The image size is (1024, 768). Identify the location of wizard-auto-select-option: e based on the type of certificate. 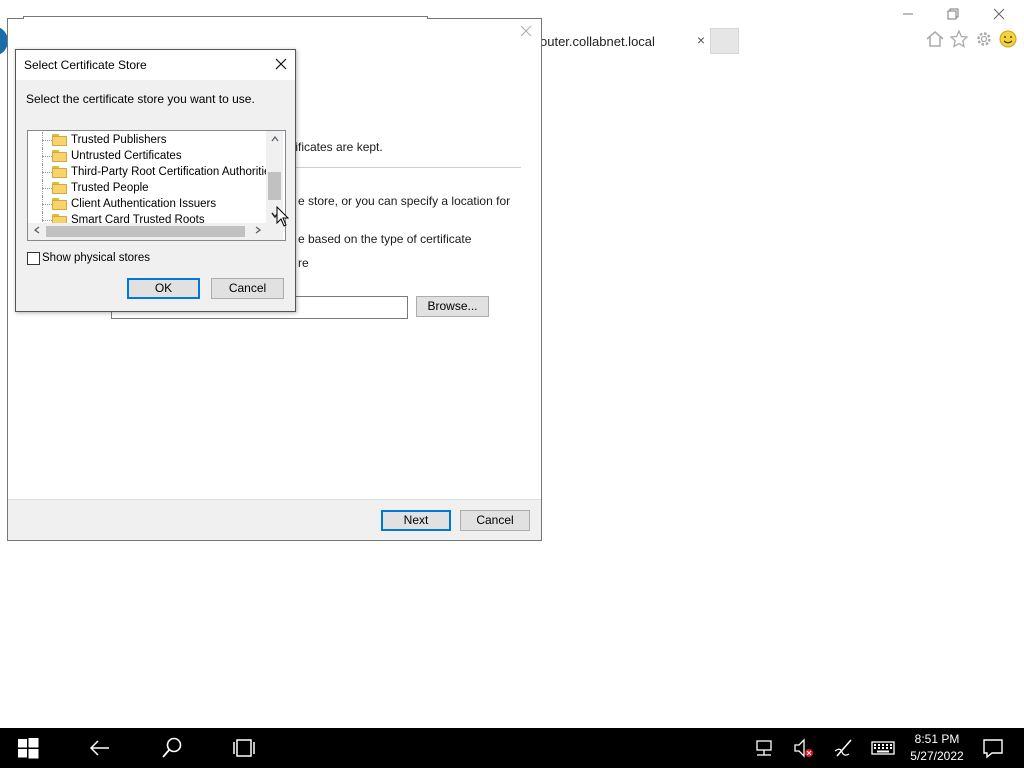
(384, 239).